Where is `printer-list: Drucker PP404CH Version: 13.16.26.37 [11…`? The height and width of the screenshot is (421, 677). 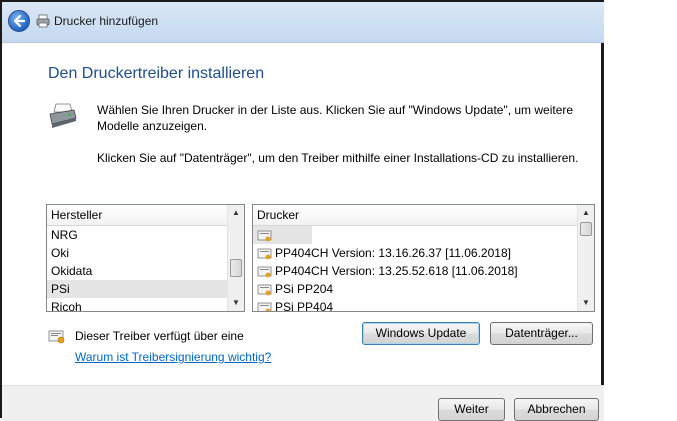 printer-list: Drucker PP404CH Version: 13.16.26.37 [11… is located at coordinates (423, 258).